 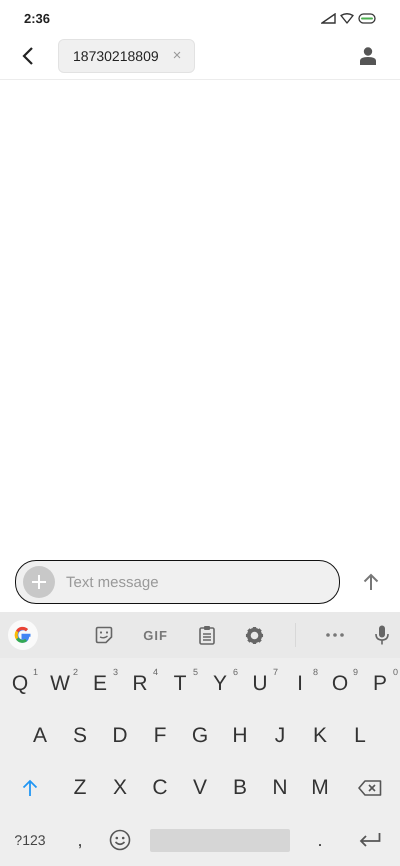 I want to click on wifi-icon, so click(x=347, y=18).